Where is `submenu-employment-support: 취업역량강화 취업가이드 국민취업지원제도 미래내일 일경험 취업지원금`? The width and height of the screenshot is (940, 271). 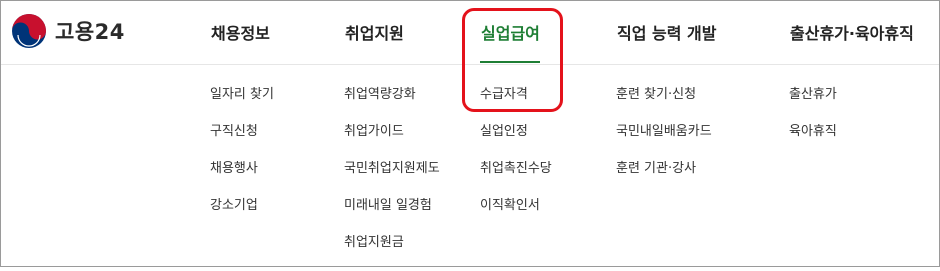 submenu-employment-support: 취업역량강화 취업가이드 국민취업지원제도 미래내일 일경험 취업지원금 is located at coordinates (392, 178).